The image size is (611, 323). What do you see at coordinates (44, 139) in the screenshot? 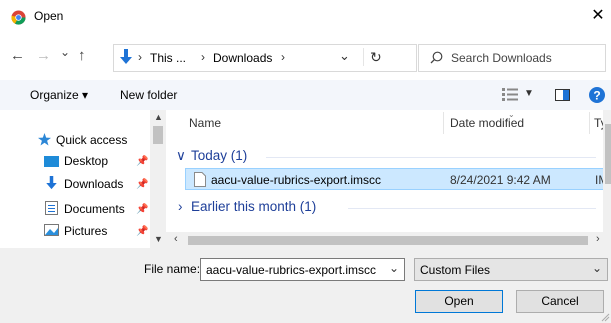
I see `star-icon` at bounding box center [44, 139].